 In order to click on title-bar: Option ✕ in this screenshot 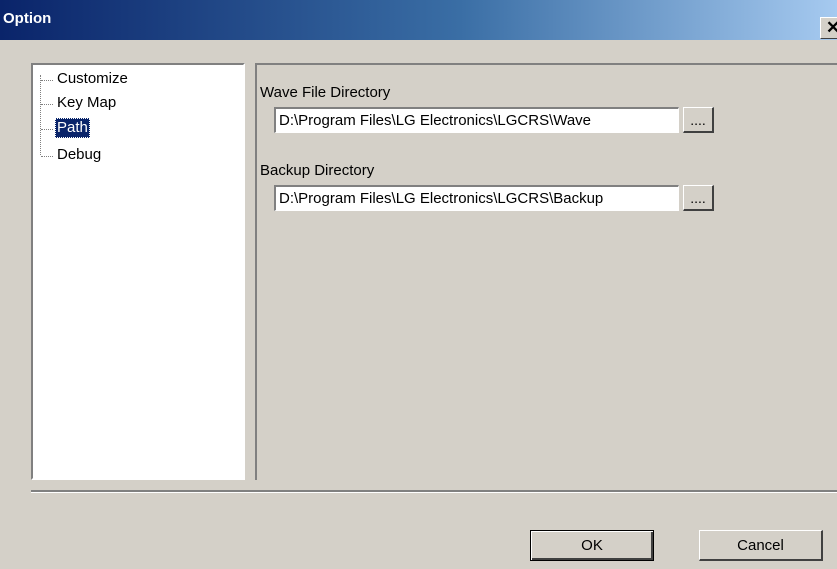, I will do `click(418, 20)`.